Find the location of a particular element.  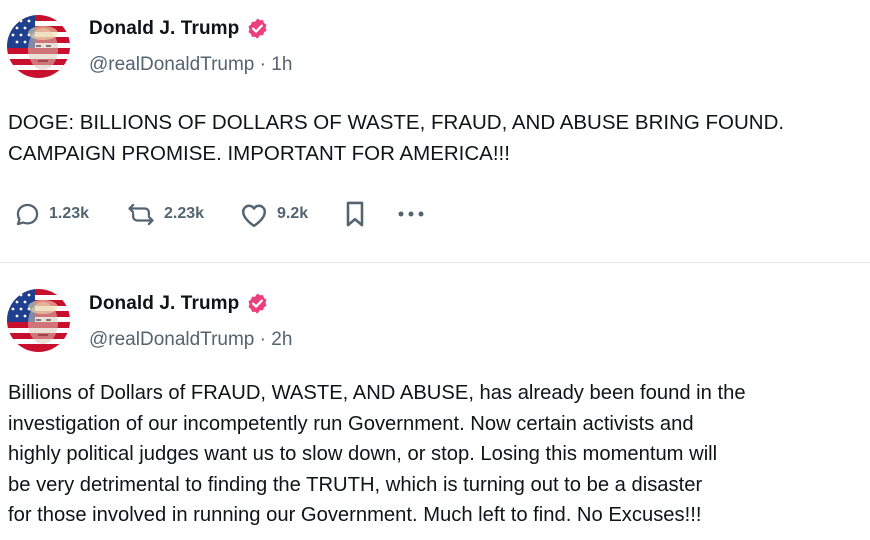

bookmark-button is located at coordinates (369, 214).